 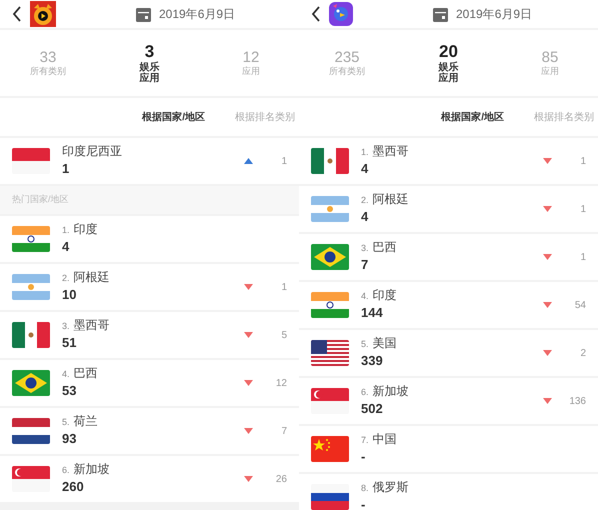 I want to click on country-row: 1. 墨西哥 4 1, so click(x=448, y=161).